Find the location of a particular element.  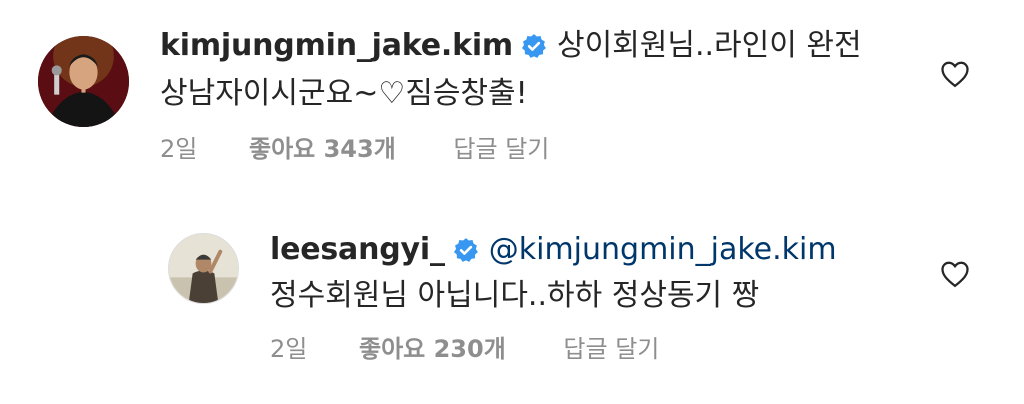

comment-meta: 2일 좋아요 230개 답글 달기 is located at coordinates (464, 349).